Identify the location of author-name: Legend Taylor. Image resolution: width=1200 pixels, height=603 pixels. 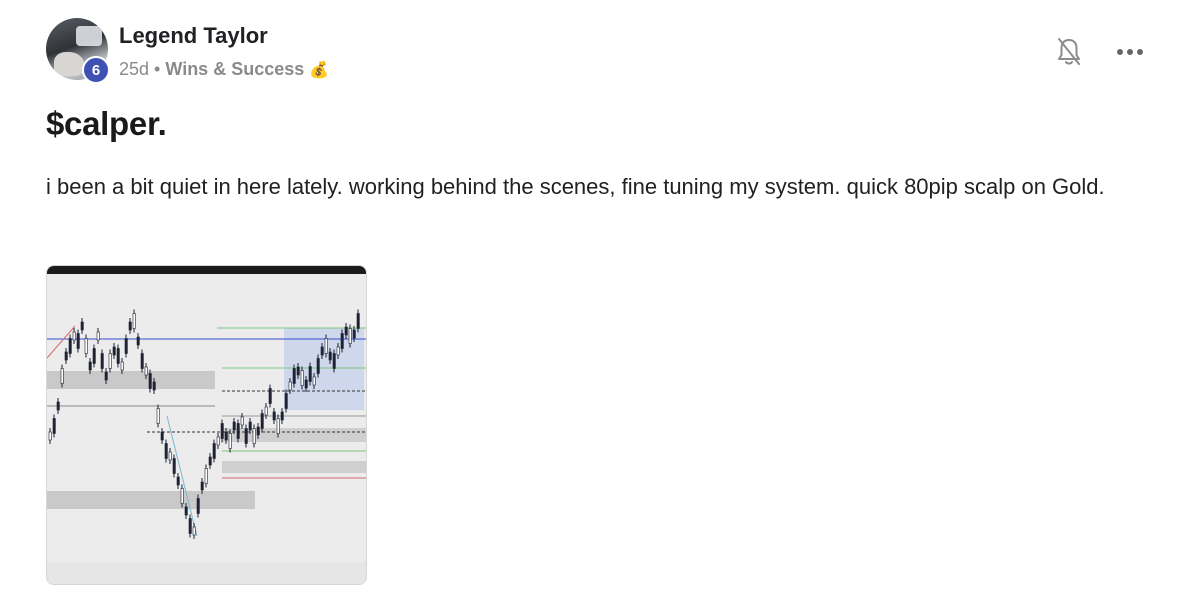
(193, 36).